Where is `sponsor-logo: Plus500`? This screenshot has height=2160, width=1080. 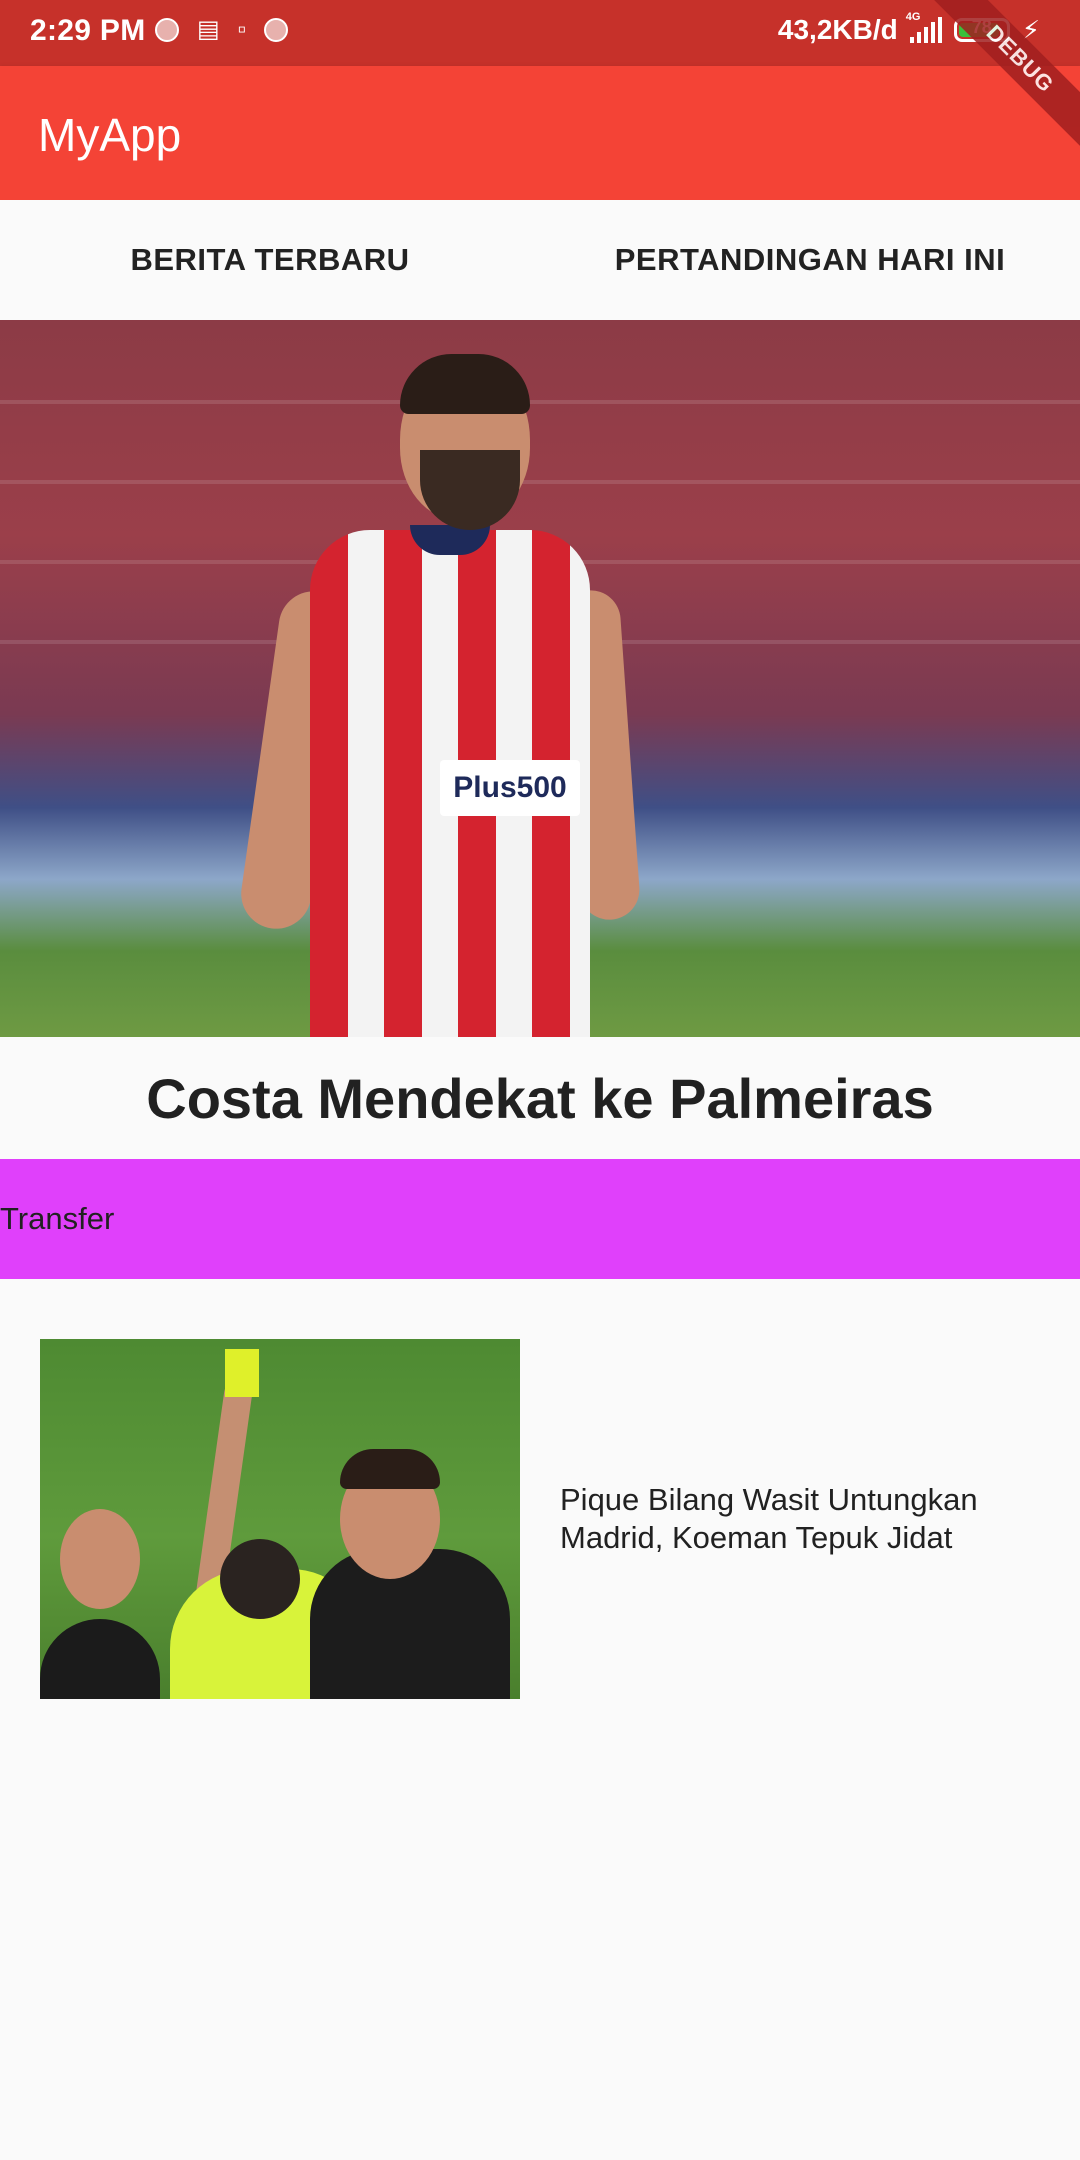
sponsor-logo: Plus500 is located at coordinates (510, 788).